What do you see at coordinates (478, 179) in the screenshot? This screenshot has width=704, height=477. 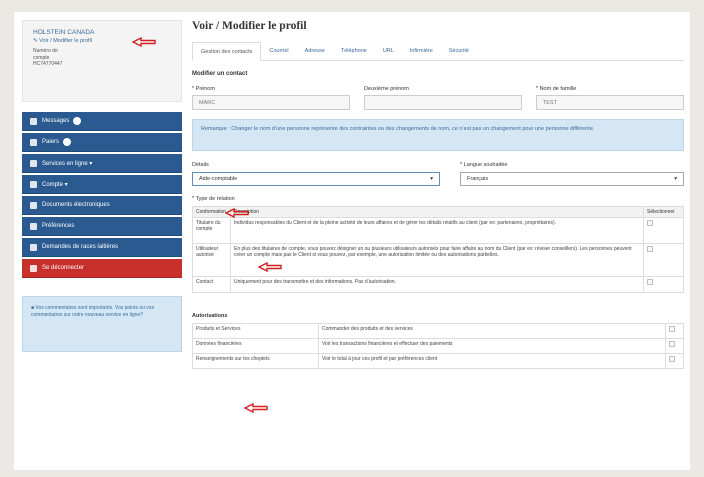 I see `language-value: Français` at bounding box center [478, 179].